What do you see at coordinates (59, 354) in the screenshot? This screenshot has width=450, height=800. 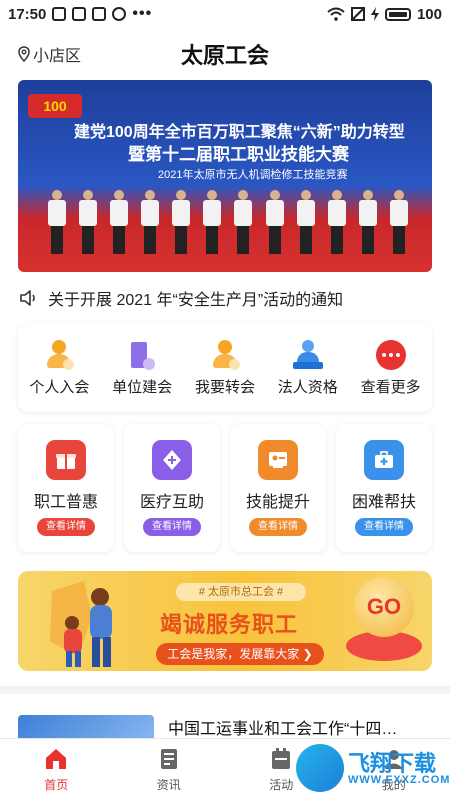 I see `person-join-icon` at bounding box center [59, 354].